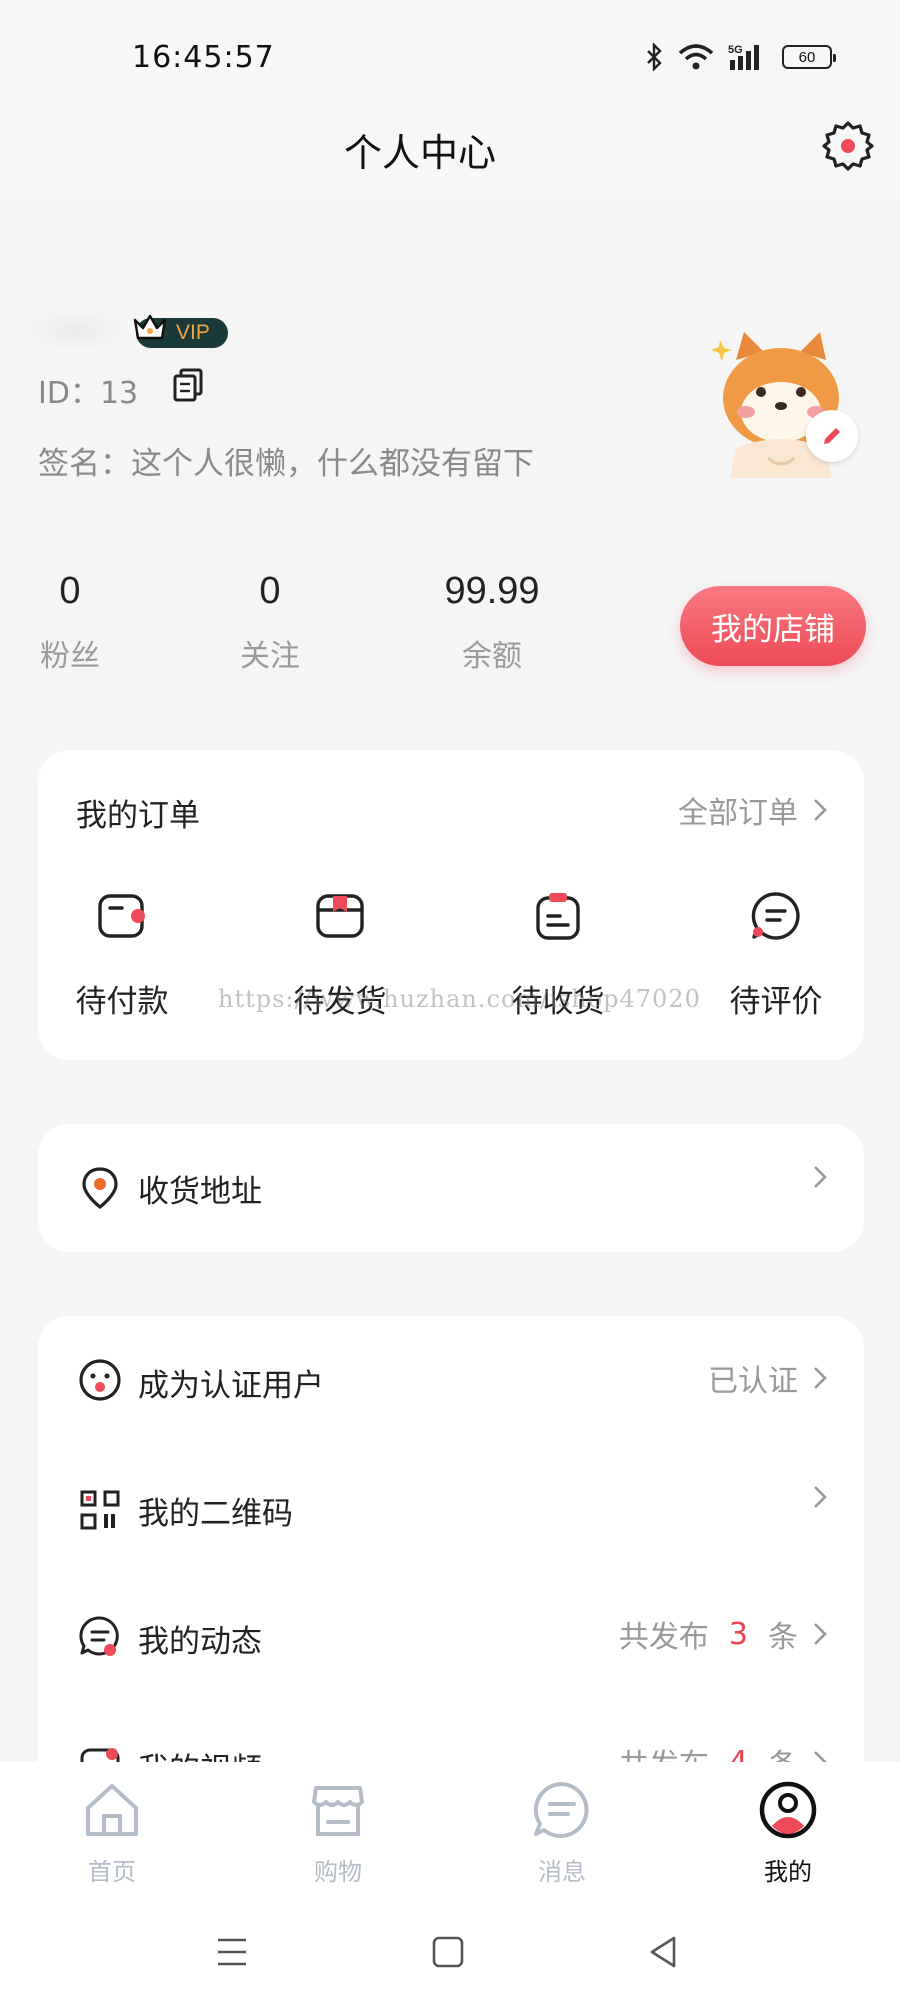 Image resolution: width=900 pixels, height=2000 pixels. What do you see at coordinates (783, 1637) in the screenshot?
I see `post-count-suffix: 条` at bounding box center [783, 1637].